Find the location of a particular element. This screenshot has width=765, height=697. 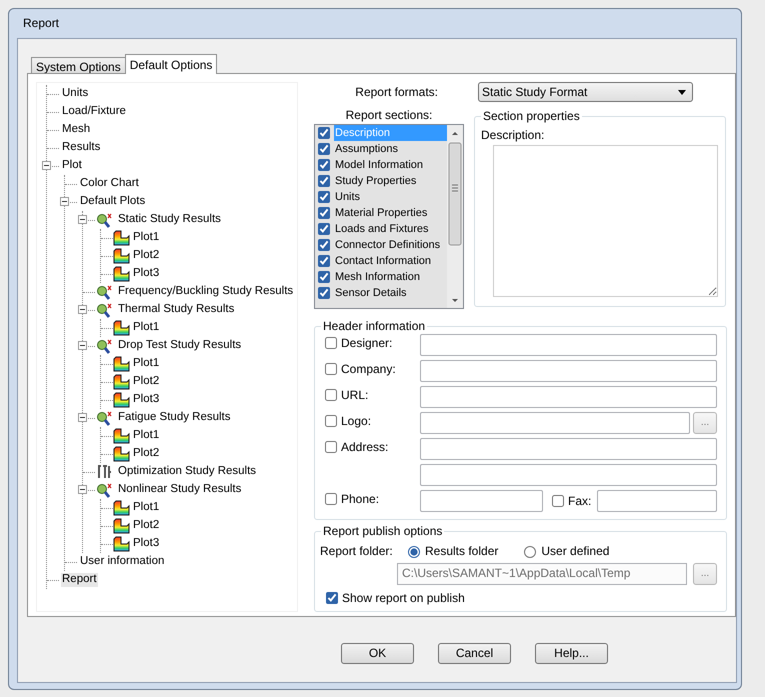

tree-item: Static Study Results is located at coordinates (169, 220).